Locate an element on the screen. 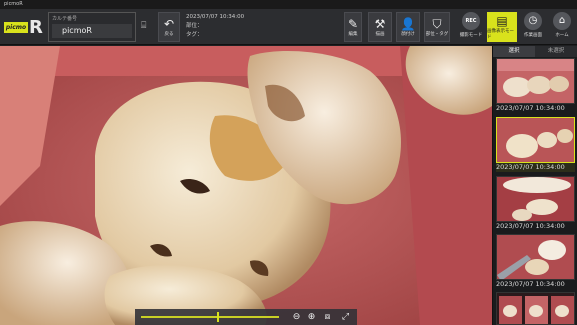 The width and height of the screenshot is (577, 325). register-label: 顔付け is located at coordinates (408, 34).